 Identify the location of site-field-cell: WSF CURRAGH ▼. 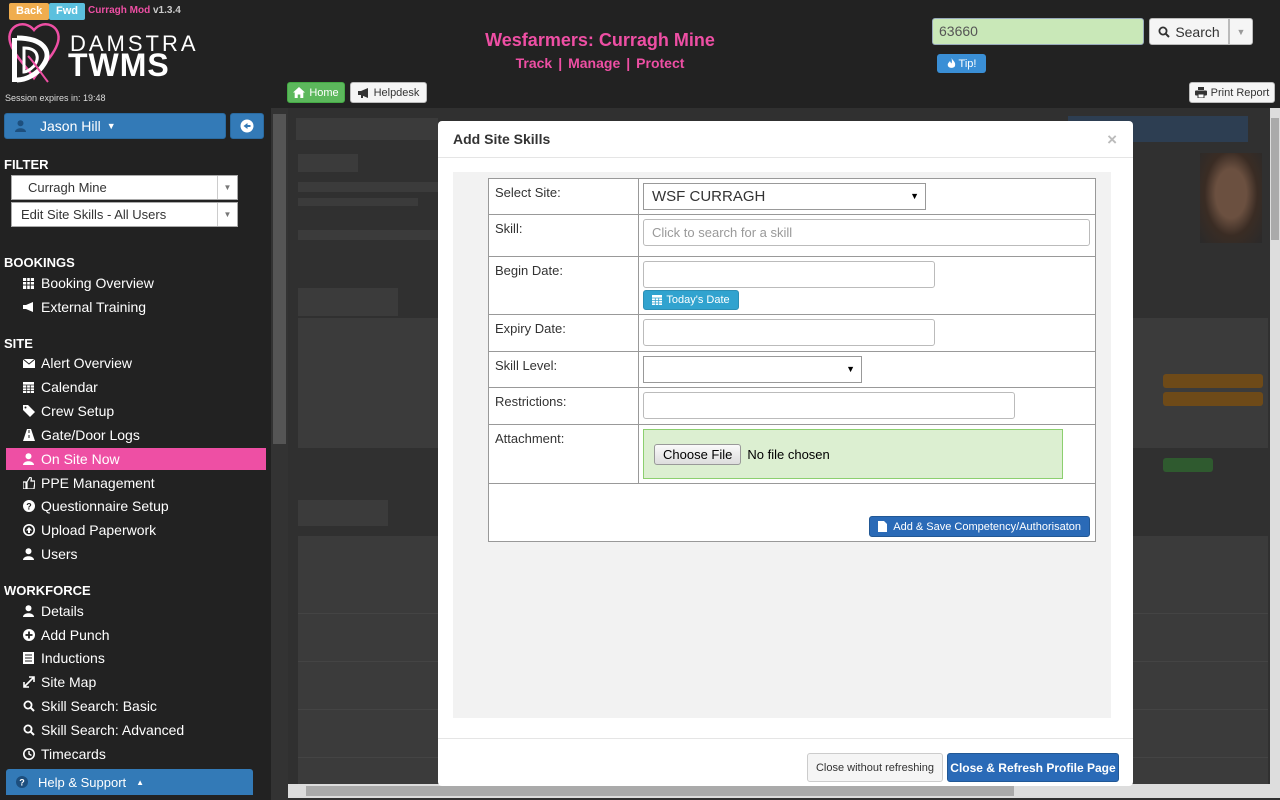
(867, 196).